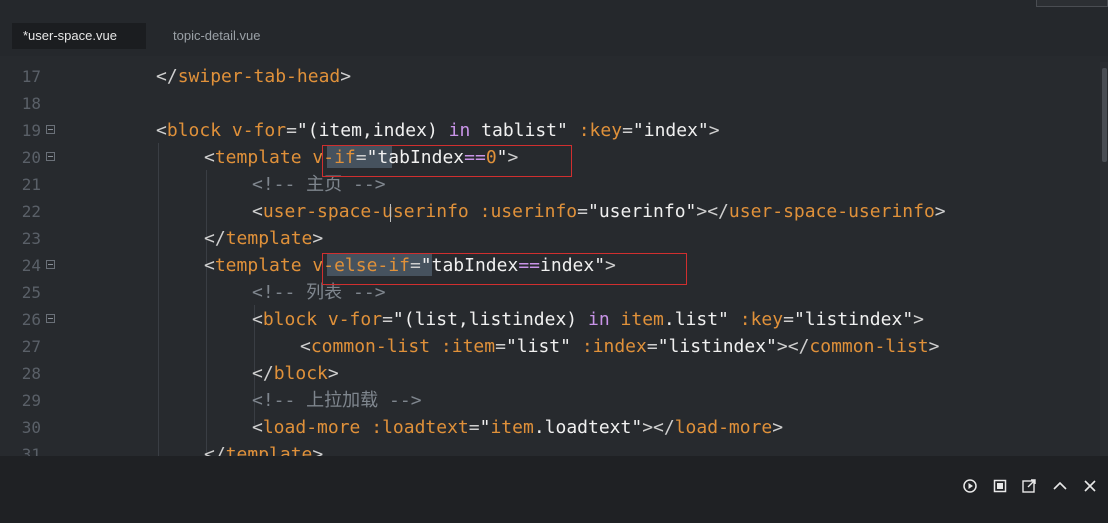  Describe the element at coordinates (216, 36) in the screenshot. I see `tab-topic-detail-vue: topic-detail.vue` at that location.